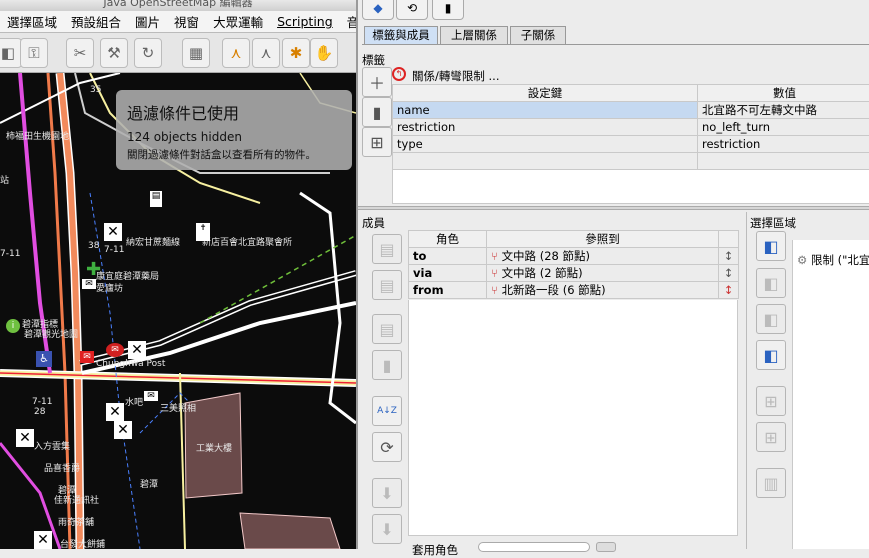  Describe the element at coordinates (613, 208) in the screenshot. I see `split-pane-divider` at that location.